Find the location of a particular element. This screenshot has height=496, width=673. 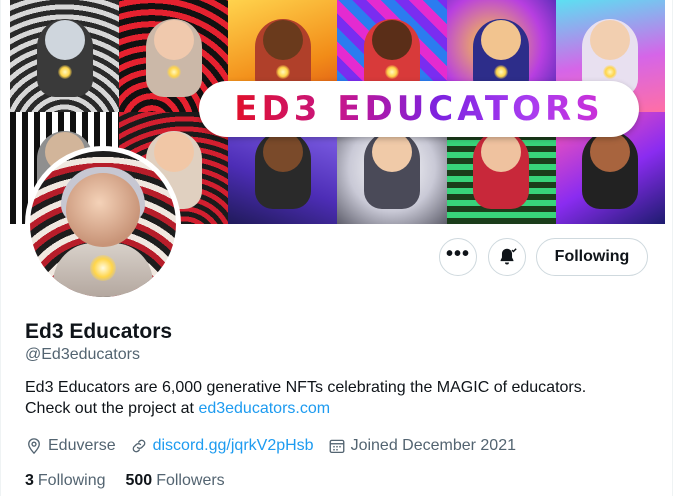

bio-website-link: ed3educators.com is located at coordinates (264, 408).